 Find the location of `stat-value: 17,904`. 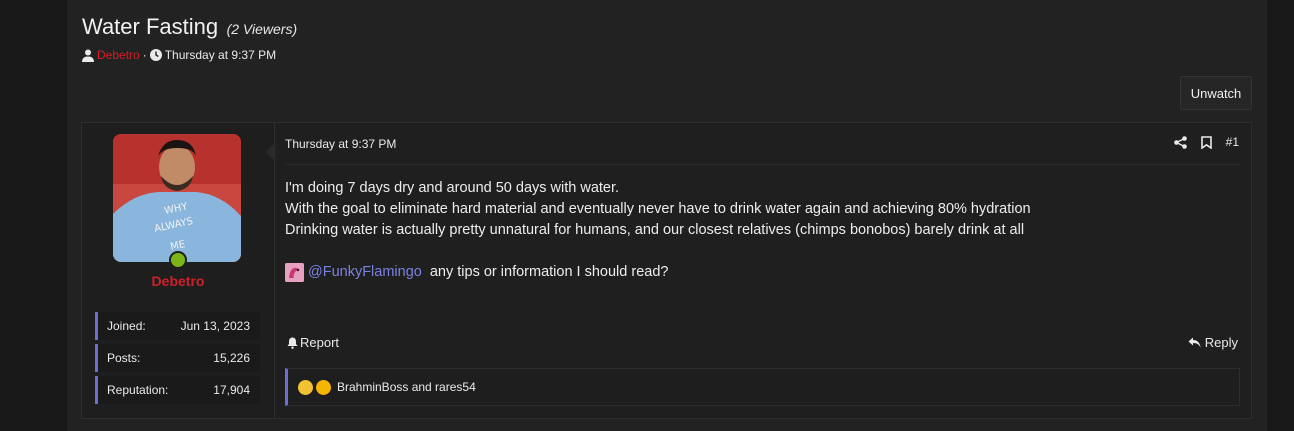

stat-value: 17,904 is located at coordinates (231, 390).